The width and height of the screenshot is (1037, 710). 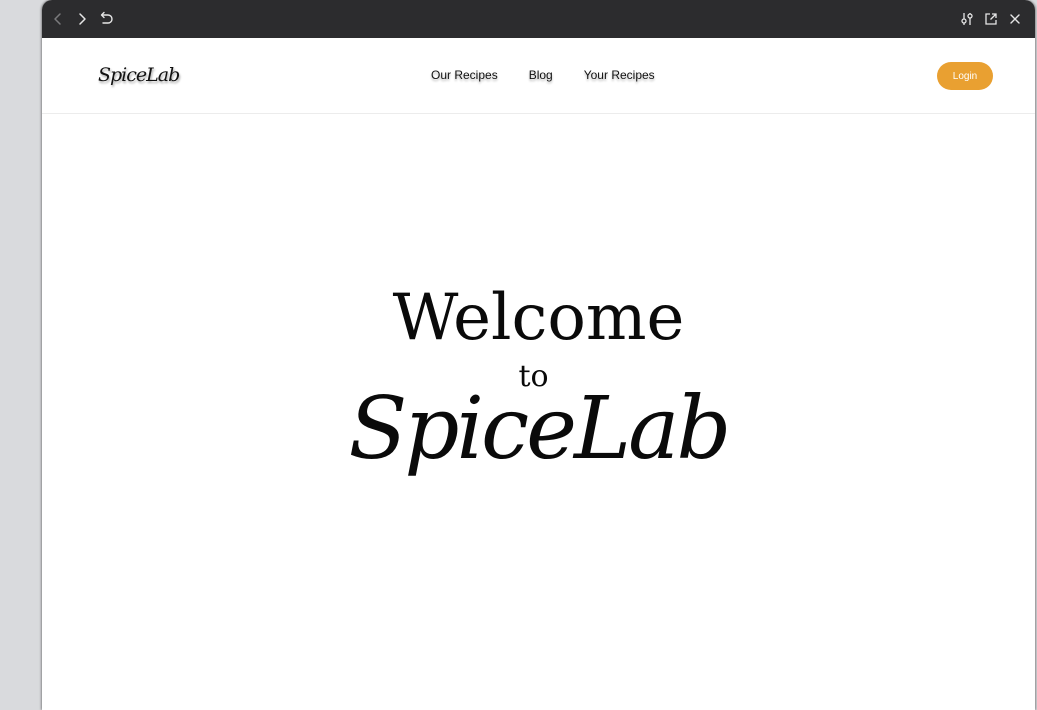 I want to click on close-button, so click(x=1015, y=19).